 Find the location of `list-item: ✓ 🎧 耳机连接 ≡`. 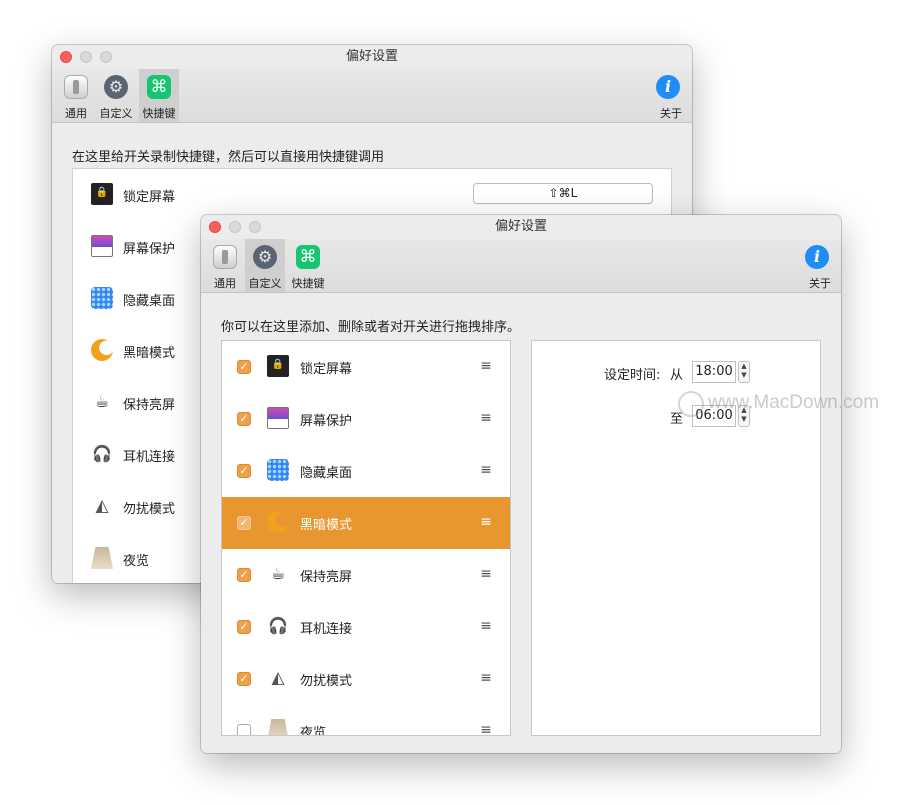

list-item: ✓ 🎧 耳机连接 ≡ is located at coordinates (366, 627).